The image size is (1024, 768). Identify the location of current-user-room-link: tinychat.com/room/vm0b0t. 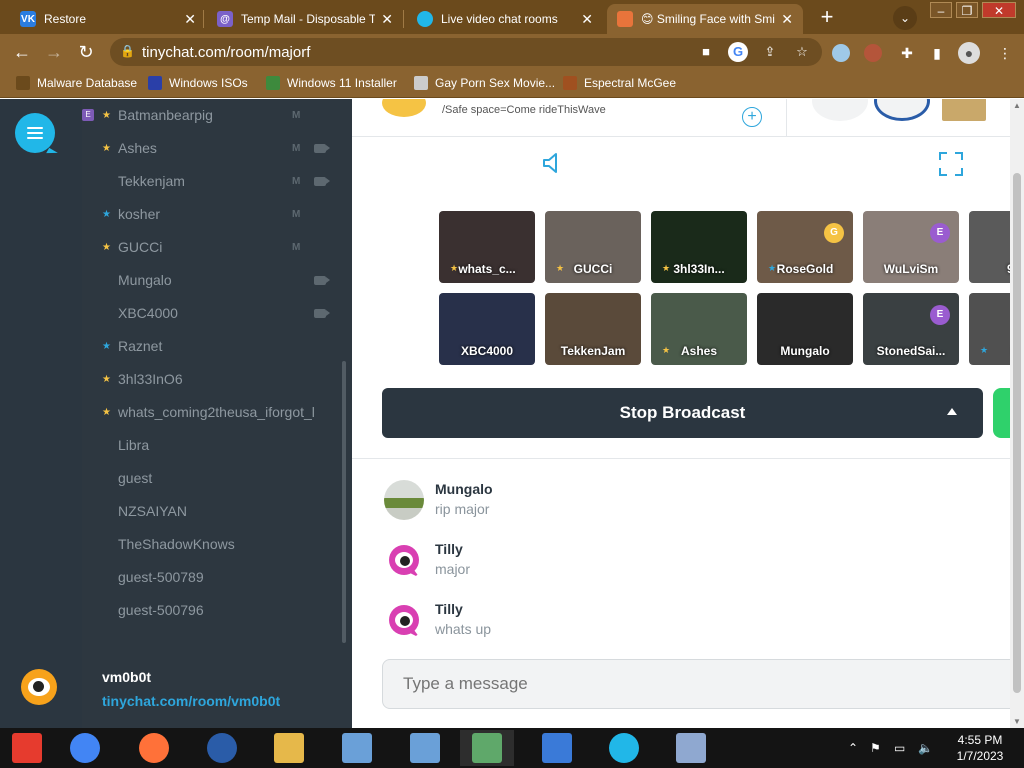
(191, 701).